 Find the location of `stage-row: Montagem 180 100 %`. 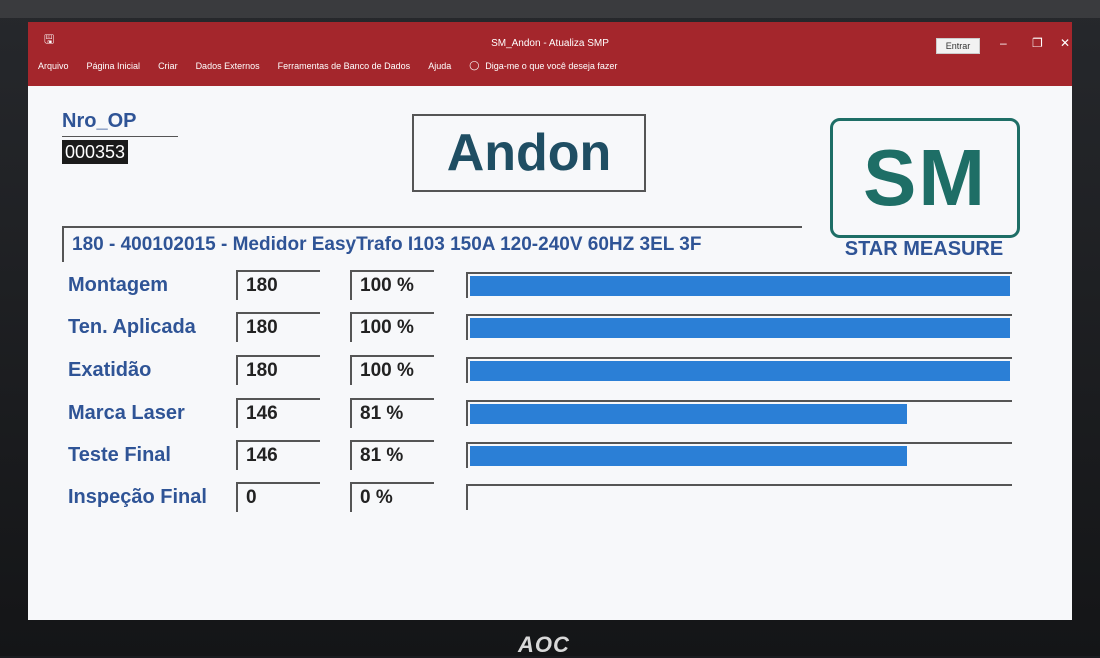

stage-row: Montagem 180 100 % is located at coordinates (550, 288).